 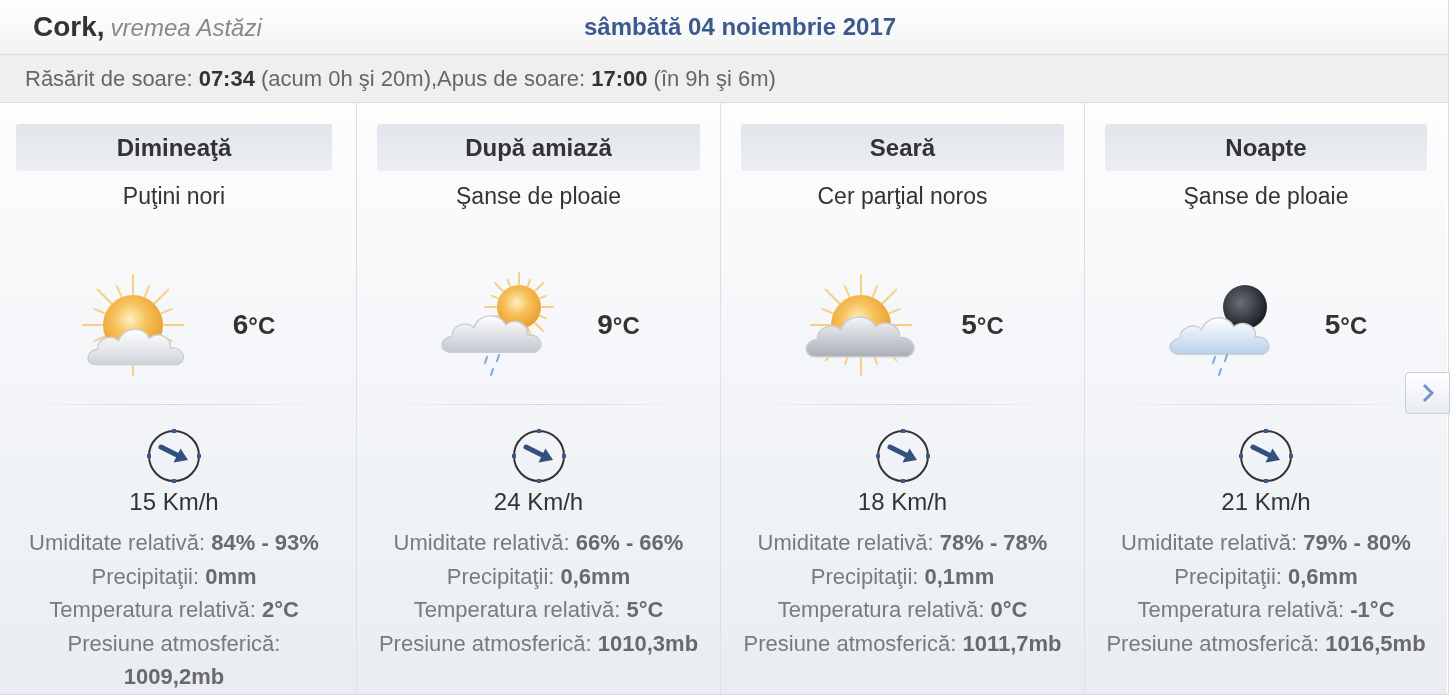 I want to click on weather-detail-text: Umiditate relativă: 79% - 80%, so click(x=1266, y=543).